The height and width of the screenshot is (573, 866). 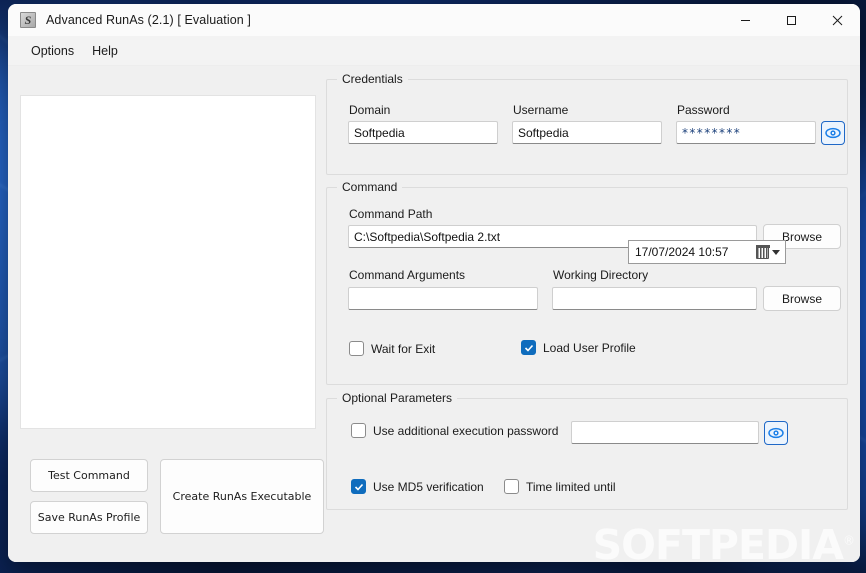 I want to click on title-bar: S Advanced RunAs (2.1) [ Evaluation ], so click(x=434, y=20).